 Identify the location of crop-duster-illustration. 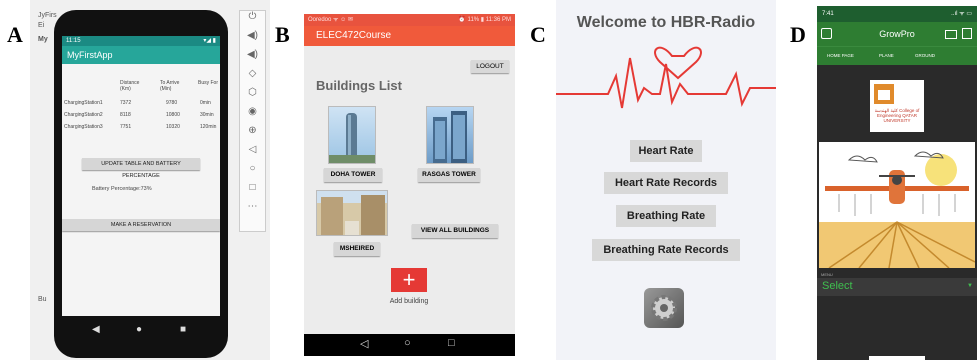
(897, 205).